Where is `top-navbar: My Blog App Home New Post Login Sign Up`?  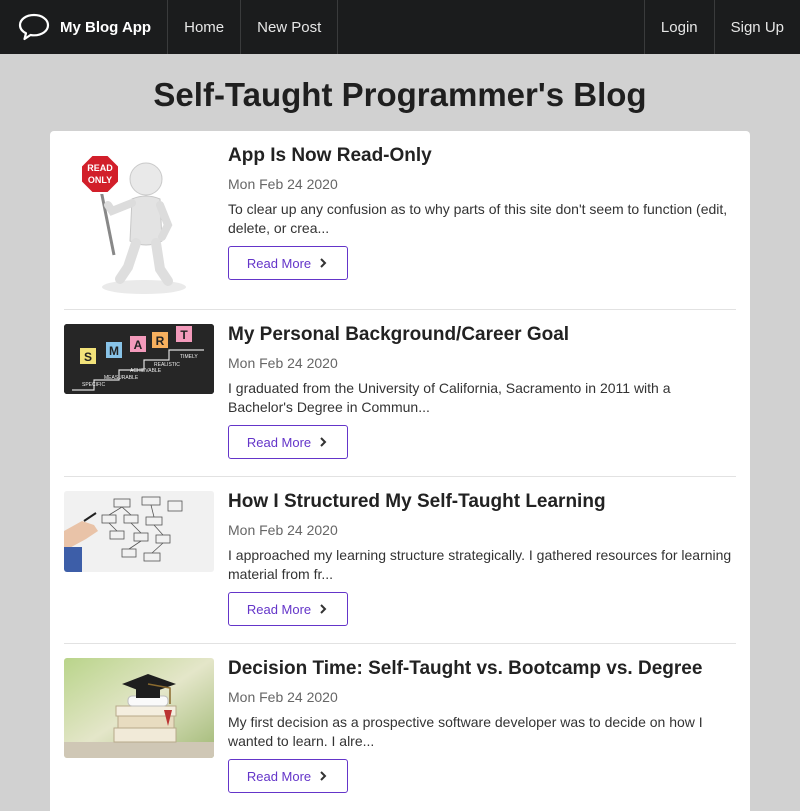
top-navbar: My Blog App Home New Post Login Sign Up is located at coordinates (400, 27).